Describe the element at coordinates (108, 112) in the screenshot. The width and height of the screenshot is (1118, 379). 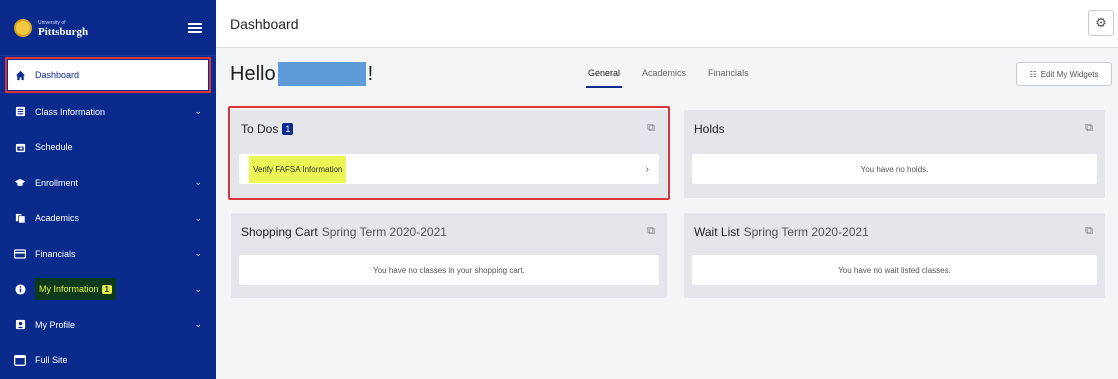
I see `sidebar-item-class-information: Class Information ⌄` at that location.